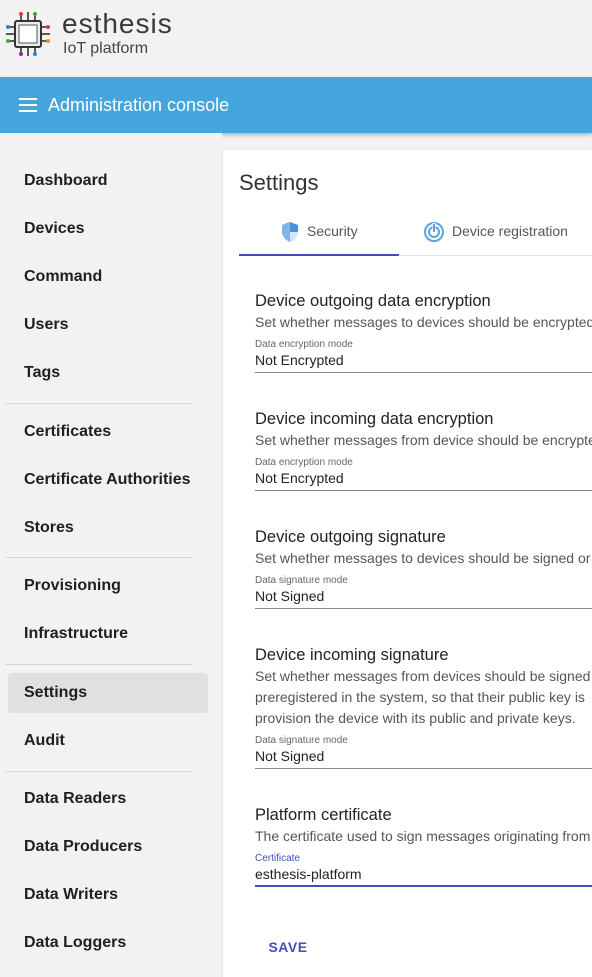 The image size is (592, 977). I want to click on section-title: Device incoming signature, so click(352, 655).